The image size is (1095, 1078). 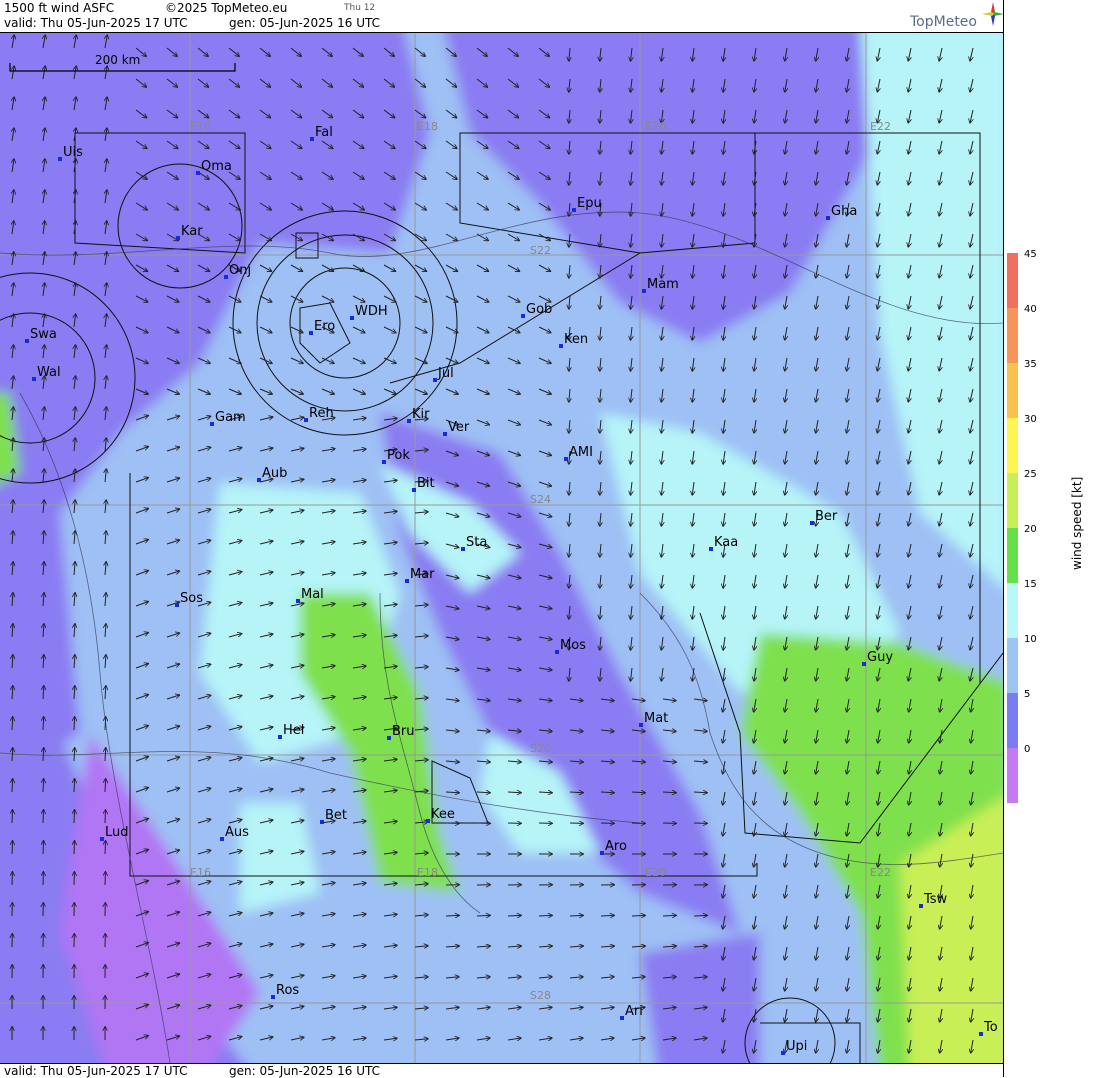 What do you see at coordinates (1030, 364) in the screenshot?
I see `colorbar-tick: 35` at bounding box center [1030, 364].